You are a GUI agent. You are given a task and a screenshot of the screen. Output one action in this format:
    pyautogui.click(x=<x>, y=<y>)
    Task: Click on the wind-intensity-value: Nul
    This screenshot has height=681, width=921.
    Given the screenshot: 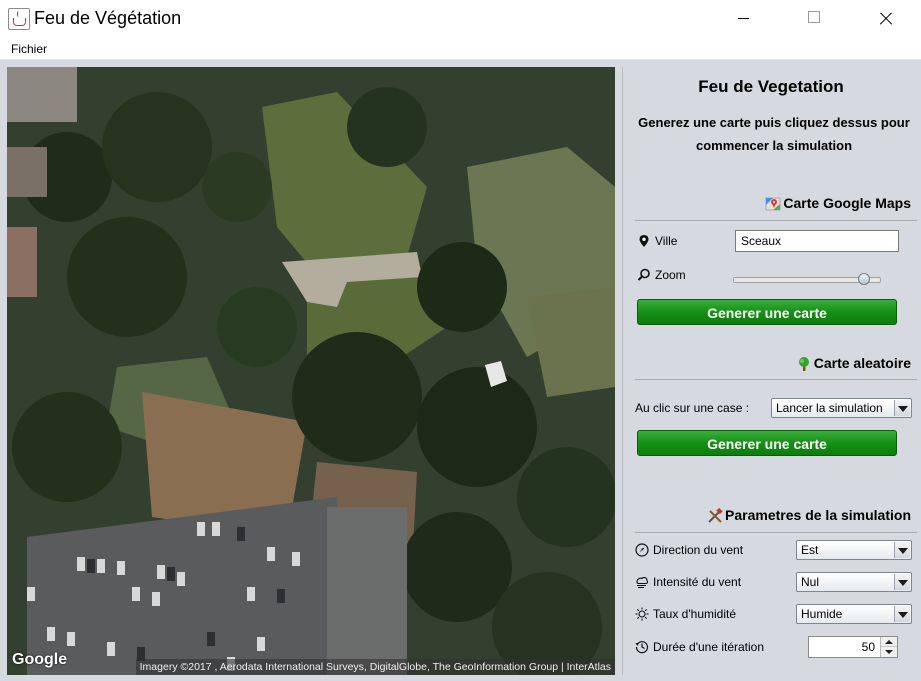 What is the action you would take?
    pyautogui.click(x=810, y=582)
    